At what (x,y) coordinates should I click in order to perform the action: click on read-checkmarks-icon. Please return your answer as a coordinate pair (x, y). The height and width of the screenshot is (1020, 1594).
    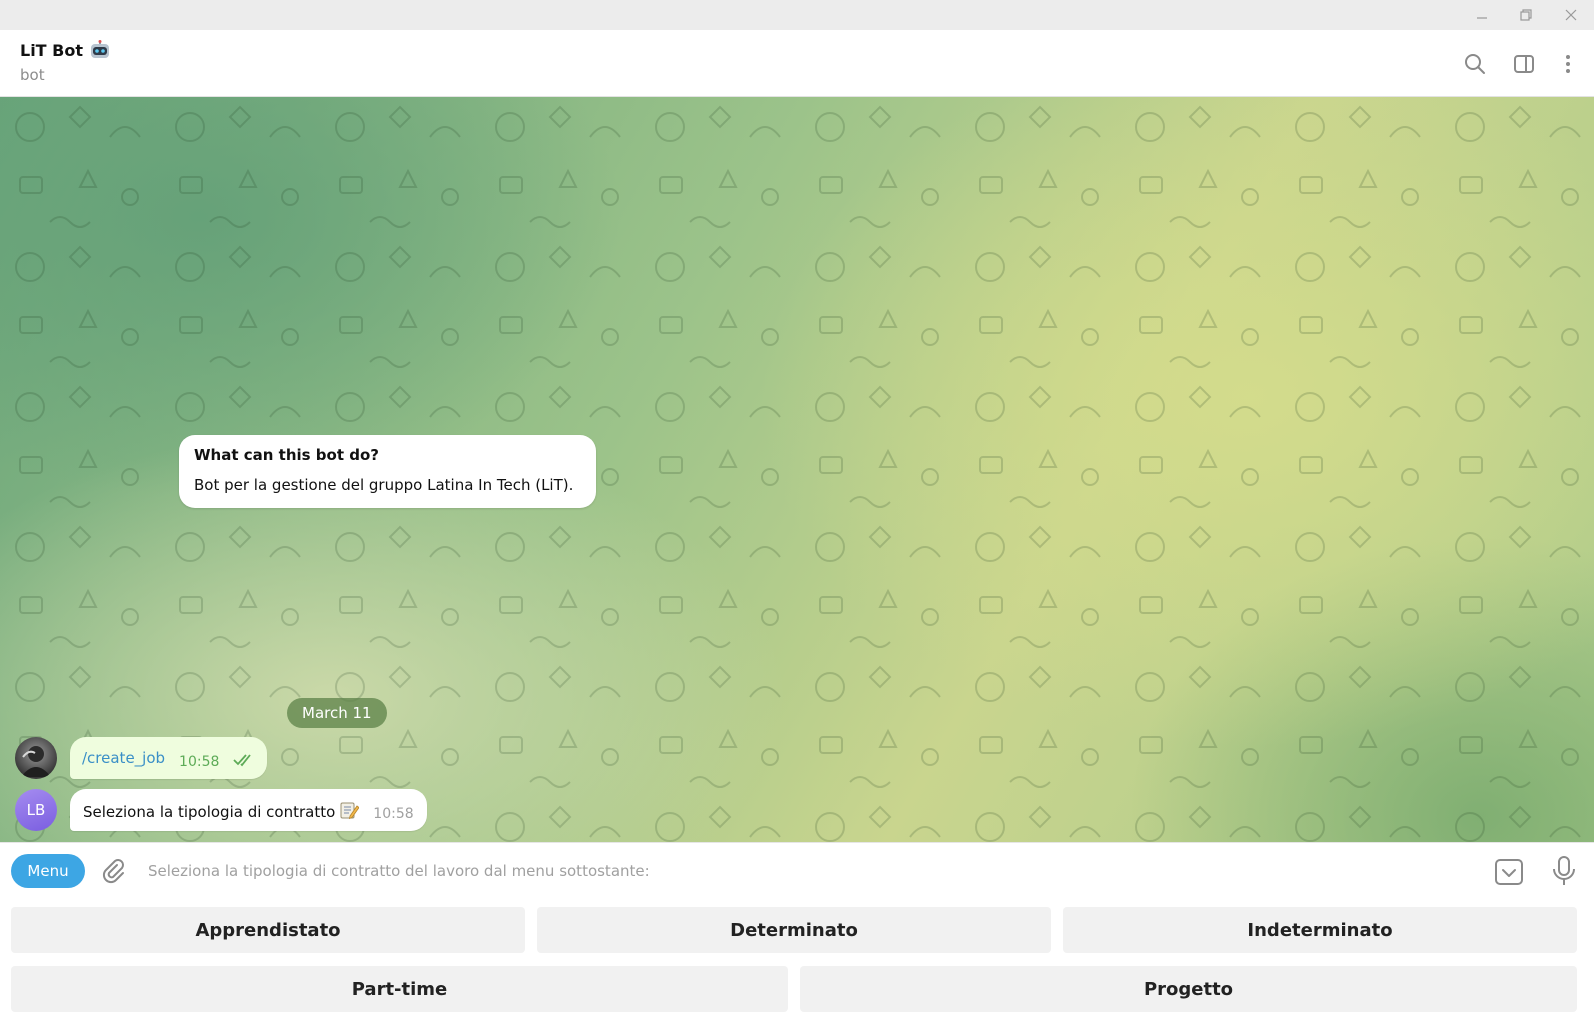
    Looking at the image, I should click on (244, 758).